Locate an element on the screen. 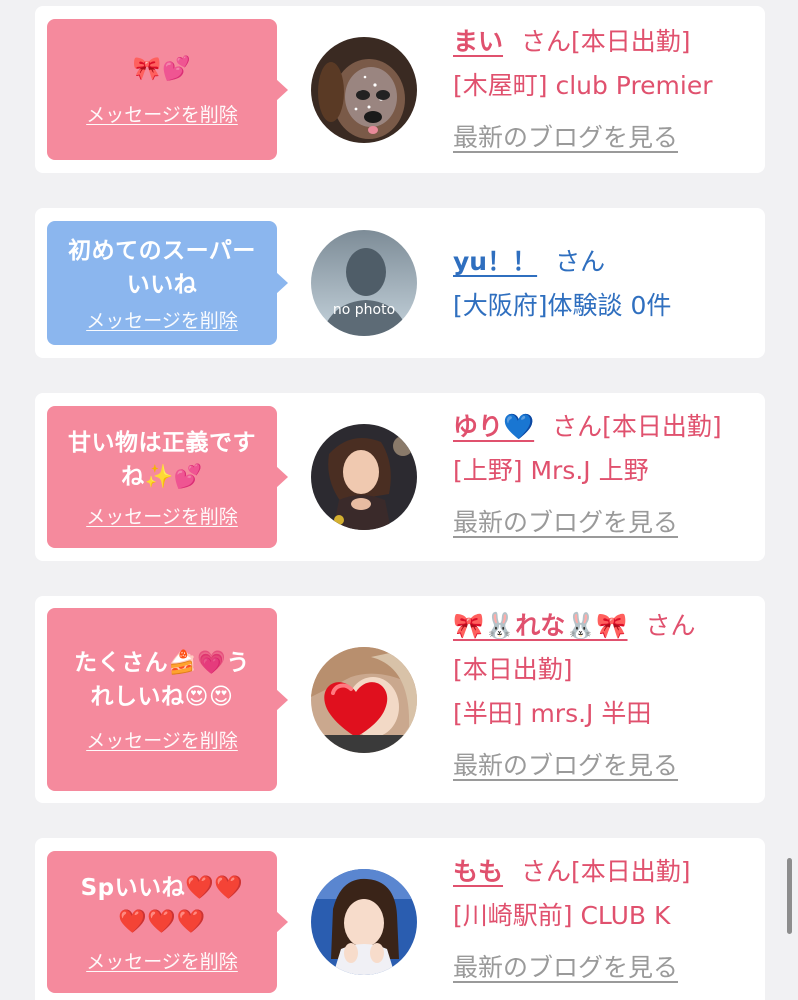 The width and height of the screenshot is (798, 1000). scrollbar is located at coordinates (789, 896).